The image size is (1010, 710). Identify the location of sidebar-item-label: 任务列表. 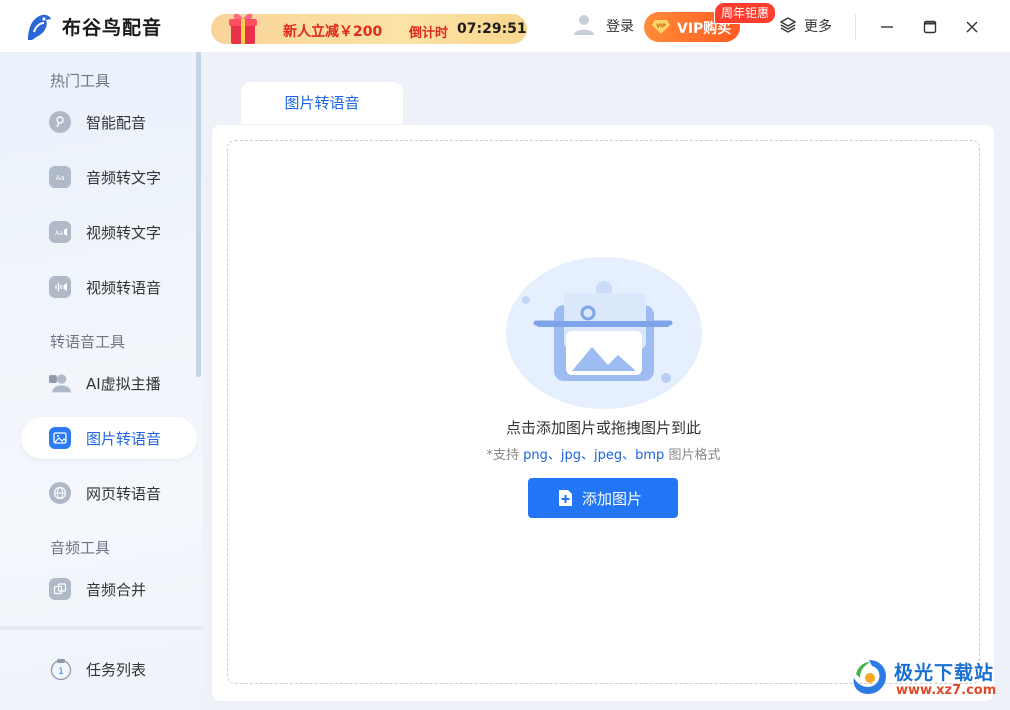
(116, 670).